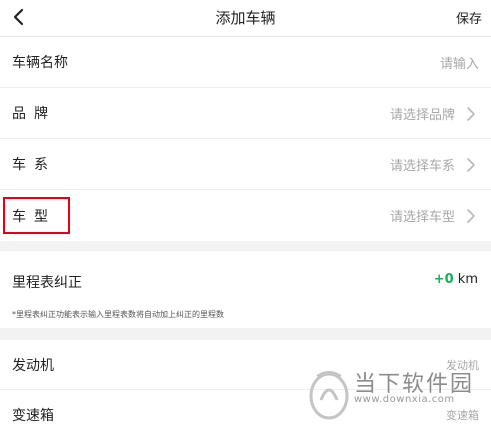 The height and width of the screenshot is (440, 491). Describe the element at coordinates (245, 215) in the screenshot. I see `model-row: 车型 请选择车型` at that location.